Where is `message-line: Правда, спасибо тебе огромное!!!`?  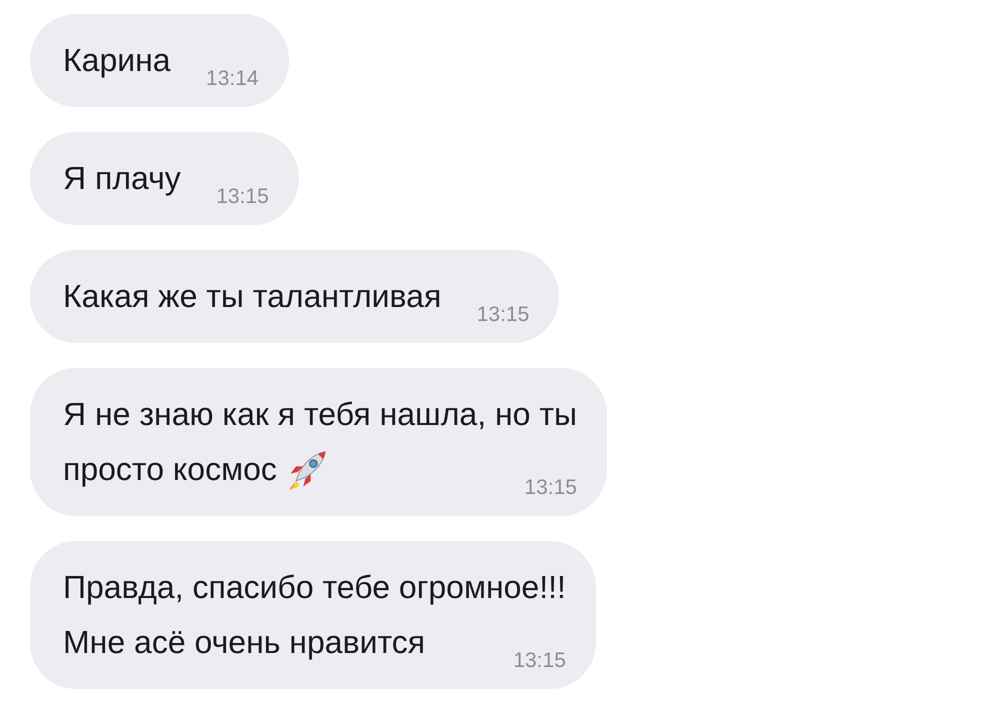 message-line: Правда, спасибо тебе огромное!!! is located at coordinates (314, 587).